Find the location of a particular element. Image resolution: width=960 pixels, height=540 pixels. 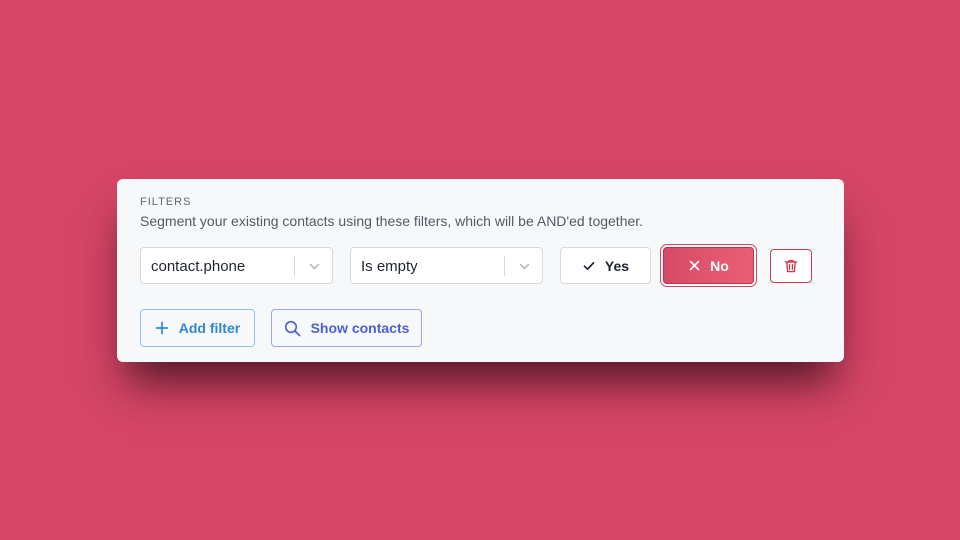

operator-select-value: Is empty is located at coordinates (389, 266).